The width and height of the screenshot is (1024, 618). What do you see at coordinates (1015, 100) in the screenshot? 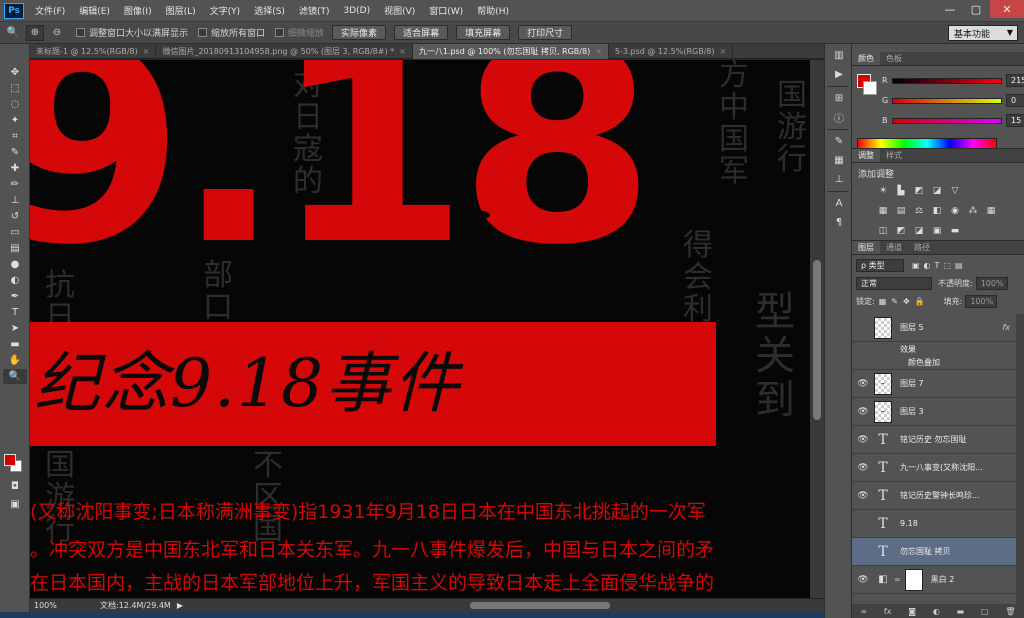
I see `green-value-field: 0` at bounding box center [1015, 100].